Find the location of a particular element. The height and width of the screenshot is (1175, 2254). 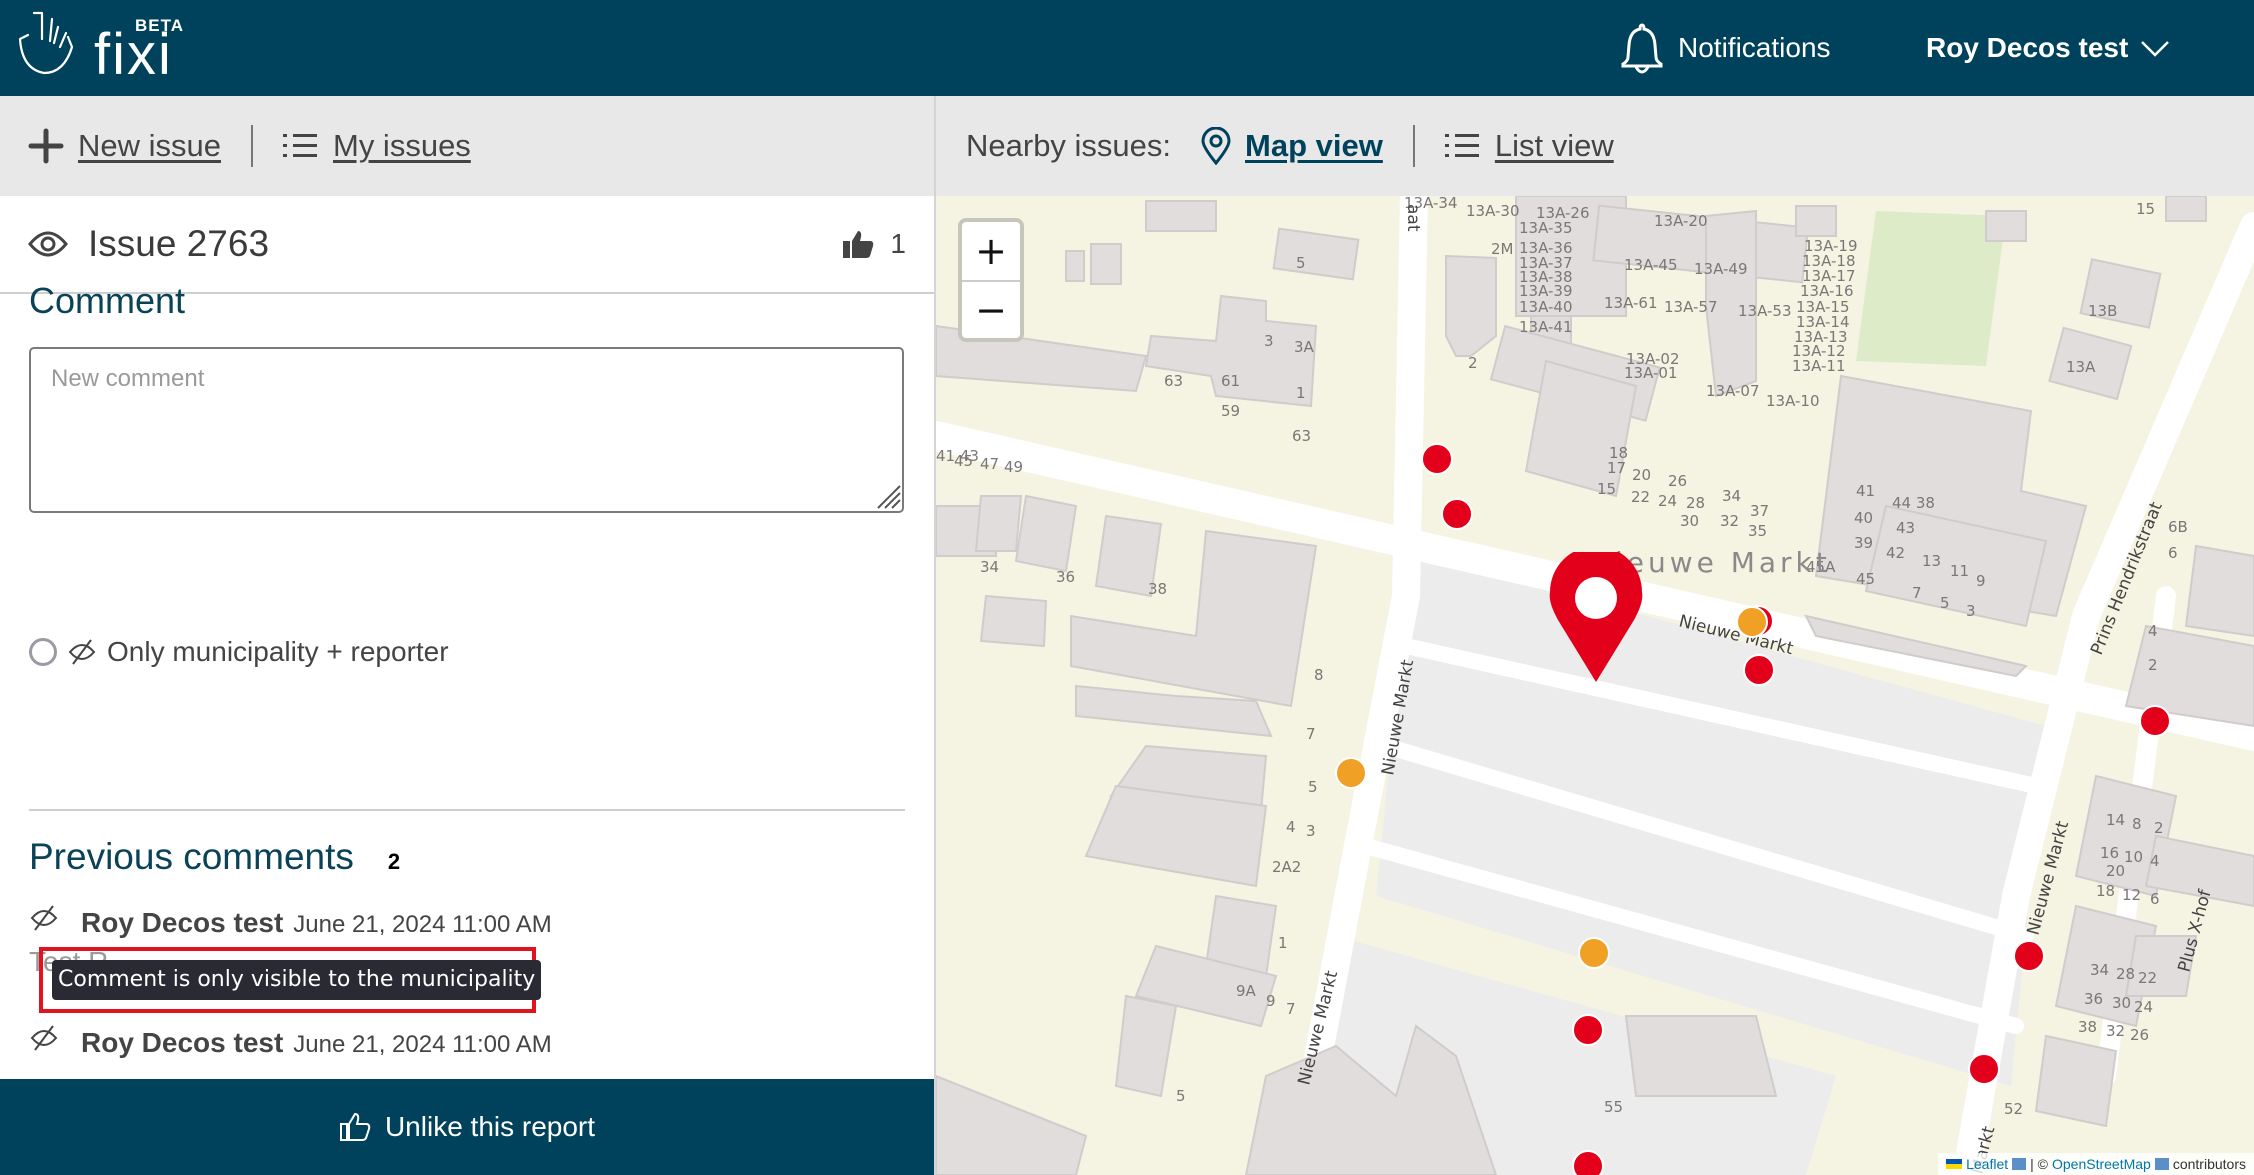

previous-comments-count: 2 is located at coordinates (394, 861).